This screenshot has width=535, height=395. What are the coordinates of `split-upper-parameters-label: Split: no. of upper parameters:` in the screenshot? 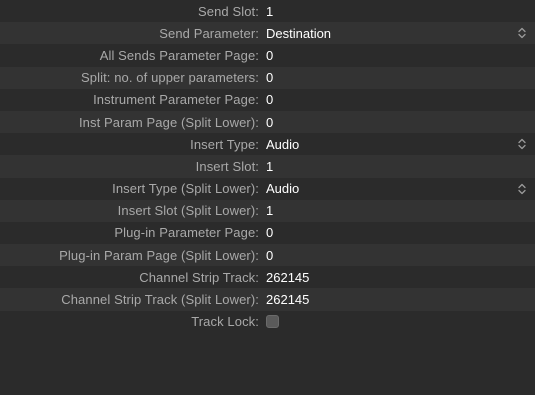 It's located at (170, 78).